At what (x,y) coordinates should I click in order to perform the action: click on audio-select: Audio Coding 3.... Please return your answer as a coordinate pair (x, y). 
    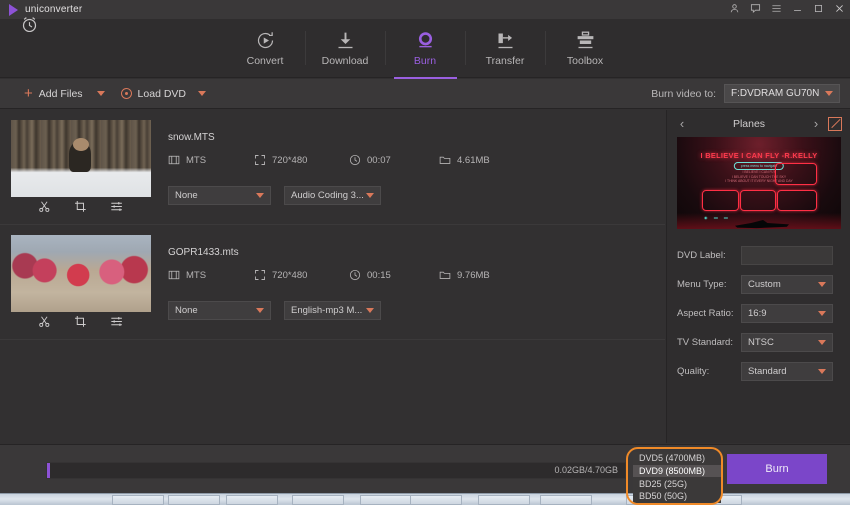
    Looking at the image, I should click on (332, 195).